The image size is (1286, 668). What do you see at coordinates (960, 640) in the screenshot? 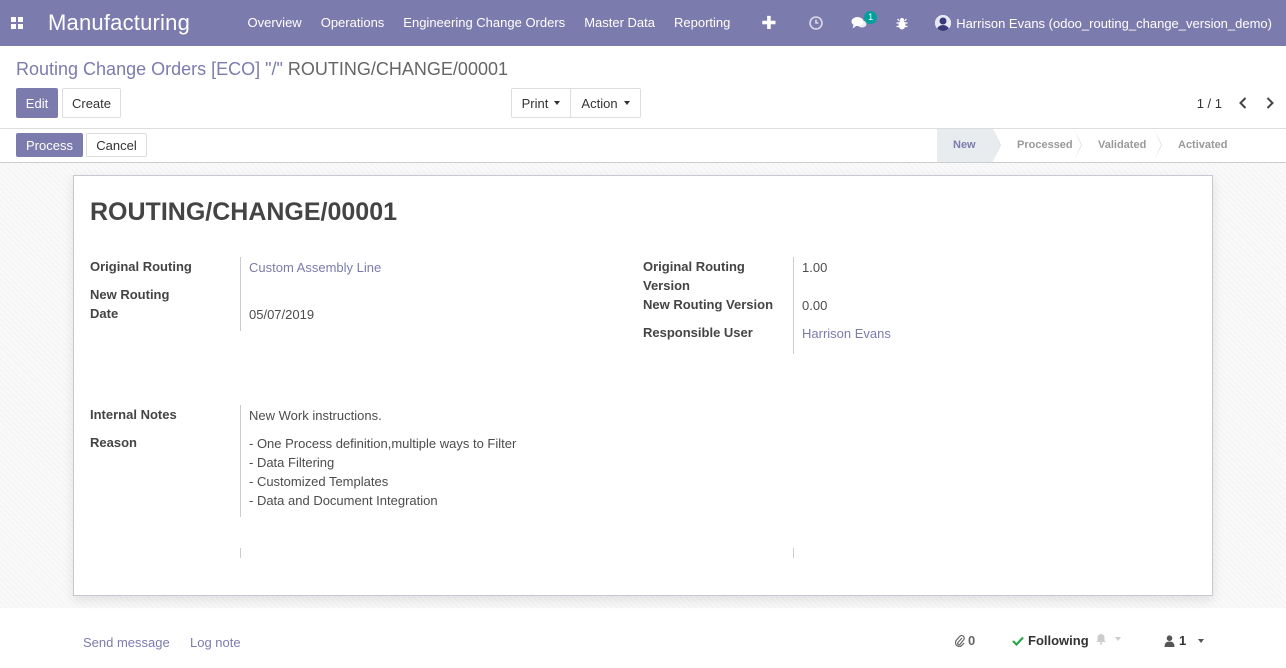
I see `paperclip-icon` at bounding box center [960, 640].